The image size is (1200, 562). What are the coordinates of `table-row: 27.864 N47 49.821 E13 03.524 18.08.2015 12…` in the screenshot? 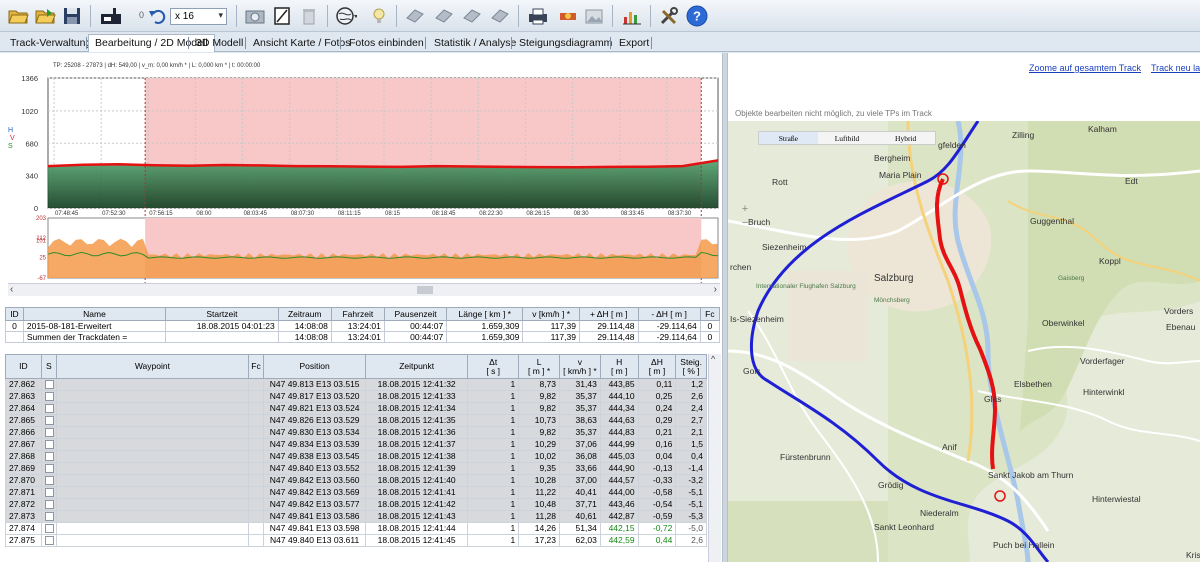 It's located at (356, 408).